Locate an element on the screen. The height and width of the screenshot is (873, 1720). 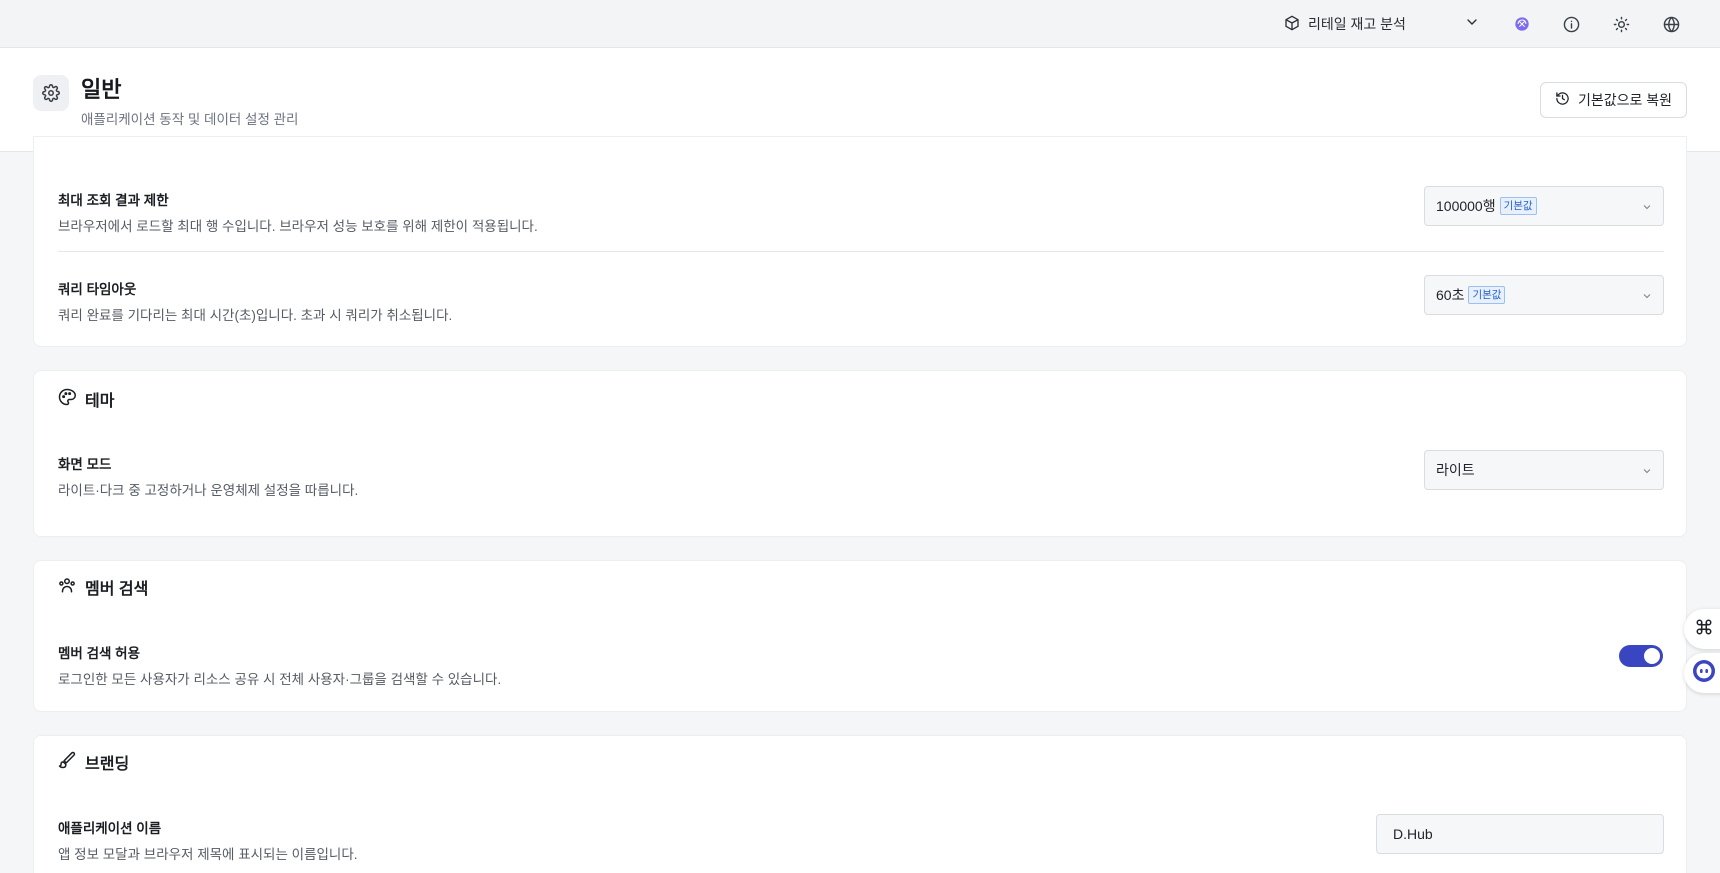
member-search-title: 멤버 검색 is located at coordinates (103, 587).